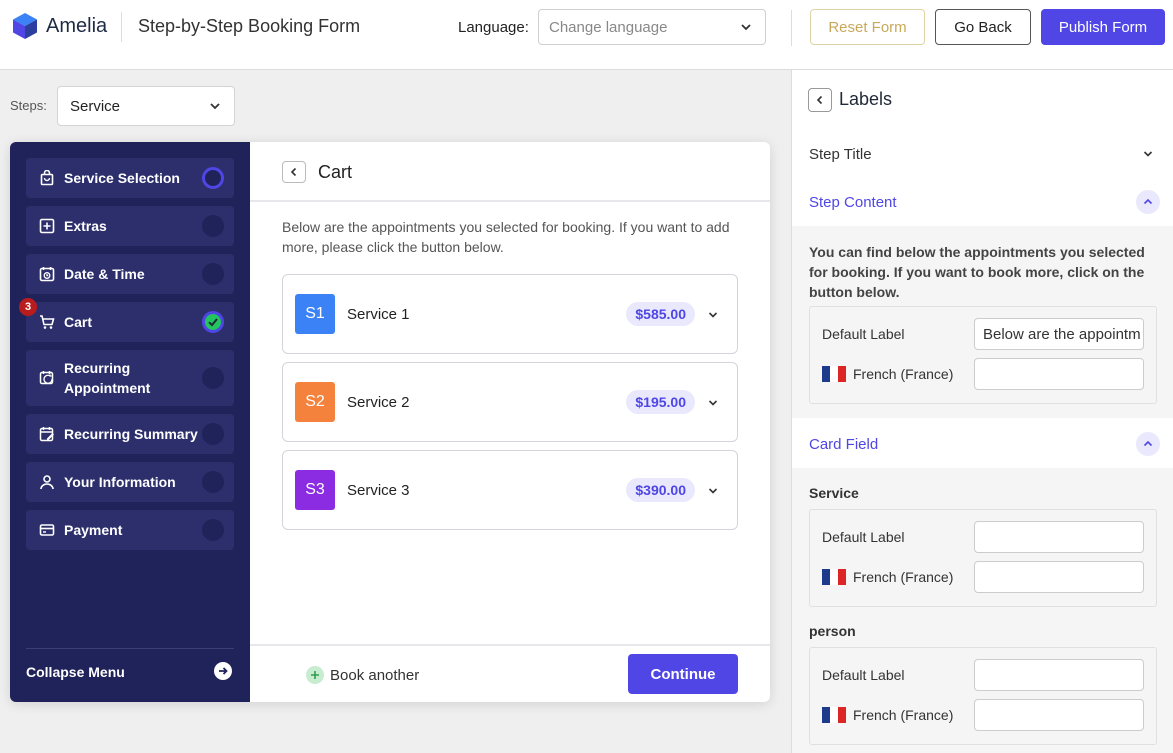 This screenshot has height=753, width=1173. Describe the element at coordinates (510, 490) in the screenshot. I see `cart-service-card: S3 Service 3 $390.00` at that location.